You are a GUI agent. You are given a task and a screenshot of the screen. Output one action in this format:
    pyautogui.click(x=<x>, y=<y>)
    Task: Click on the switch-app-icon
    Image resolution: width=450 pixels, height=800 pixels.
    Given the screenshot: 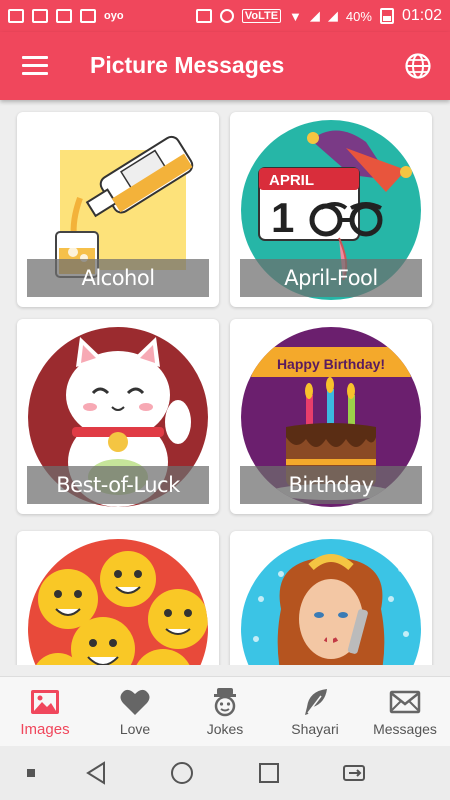 What is the action you would take?
    pyautogui.click(x=355, y=773)
    